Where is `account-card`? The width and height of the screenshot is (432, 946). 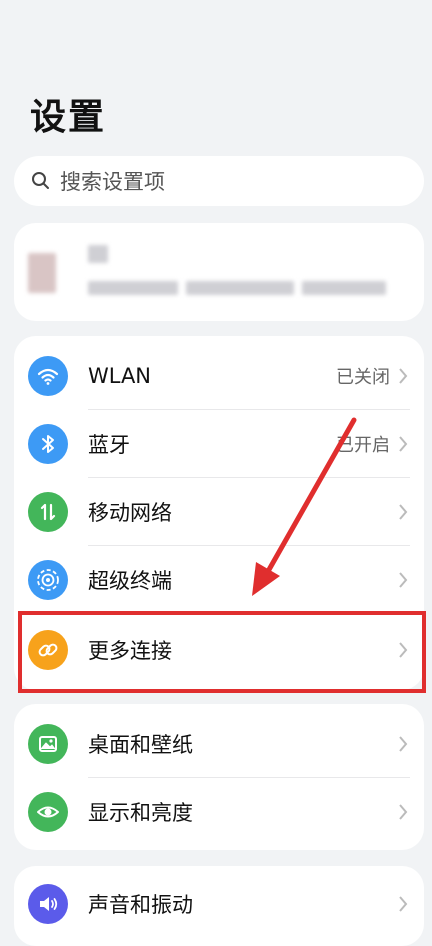 account-card is located at coordinates (219, 272).